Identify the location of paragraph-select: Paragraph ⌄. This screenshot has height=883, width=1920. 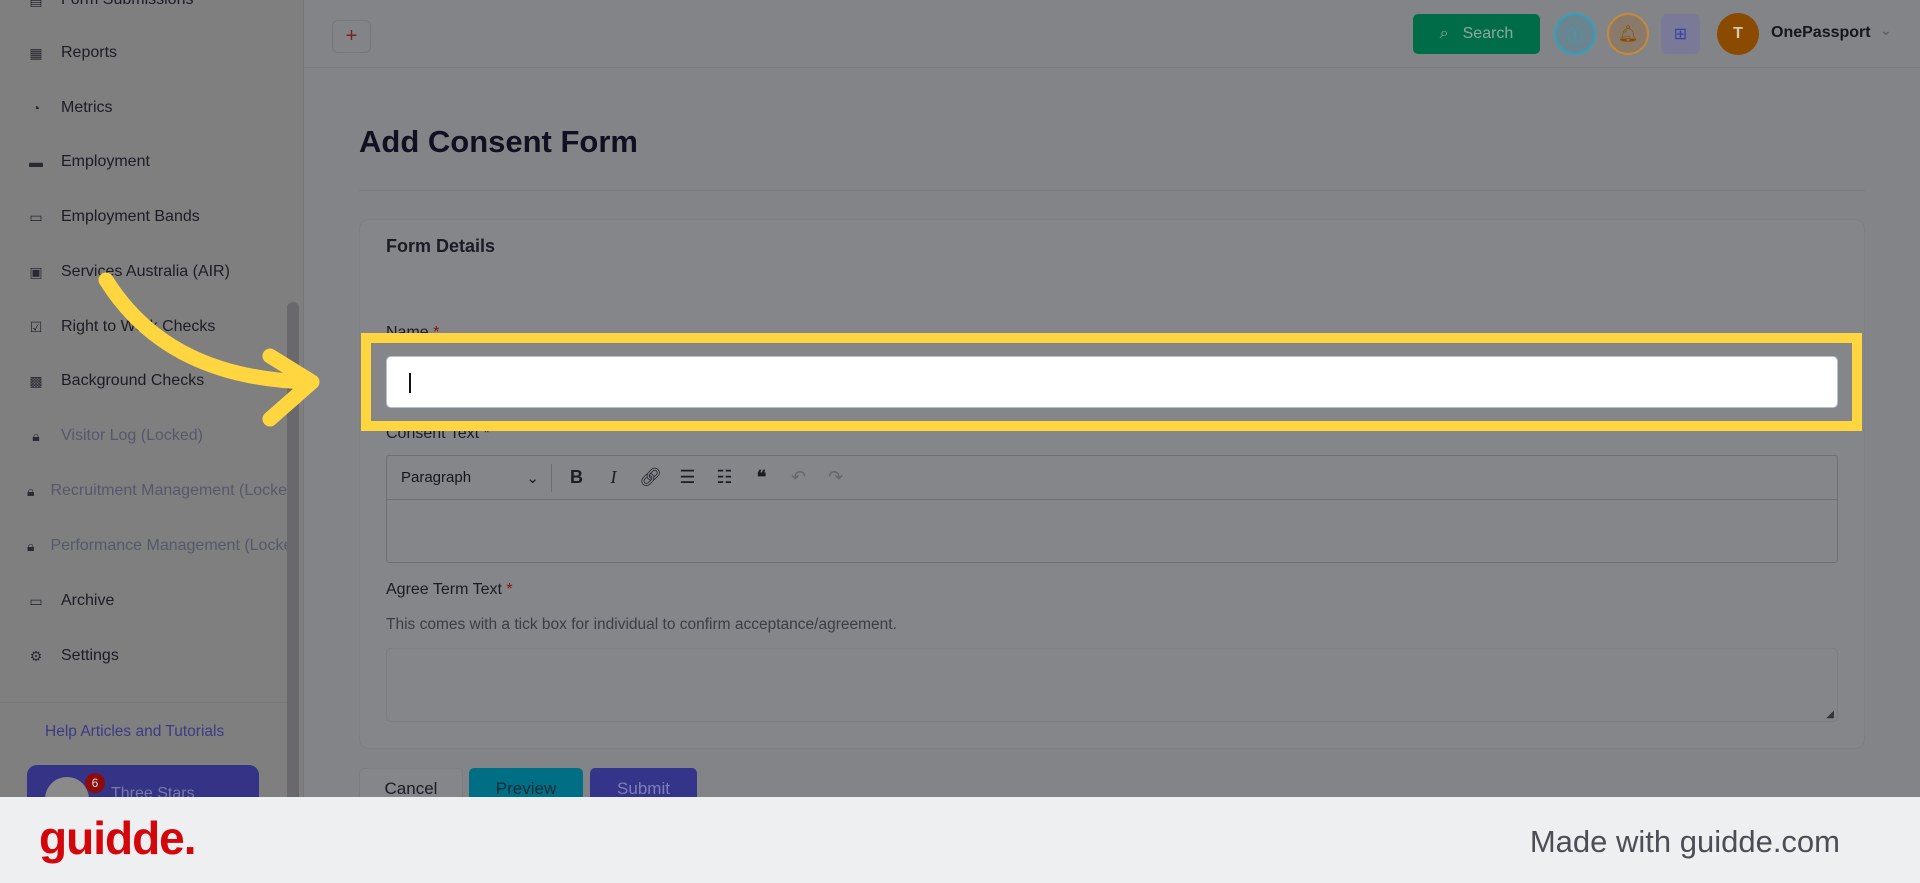
(469, 477).